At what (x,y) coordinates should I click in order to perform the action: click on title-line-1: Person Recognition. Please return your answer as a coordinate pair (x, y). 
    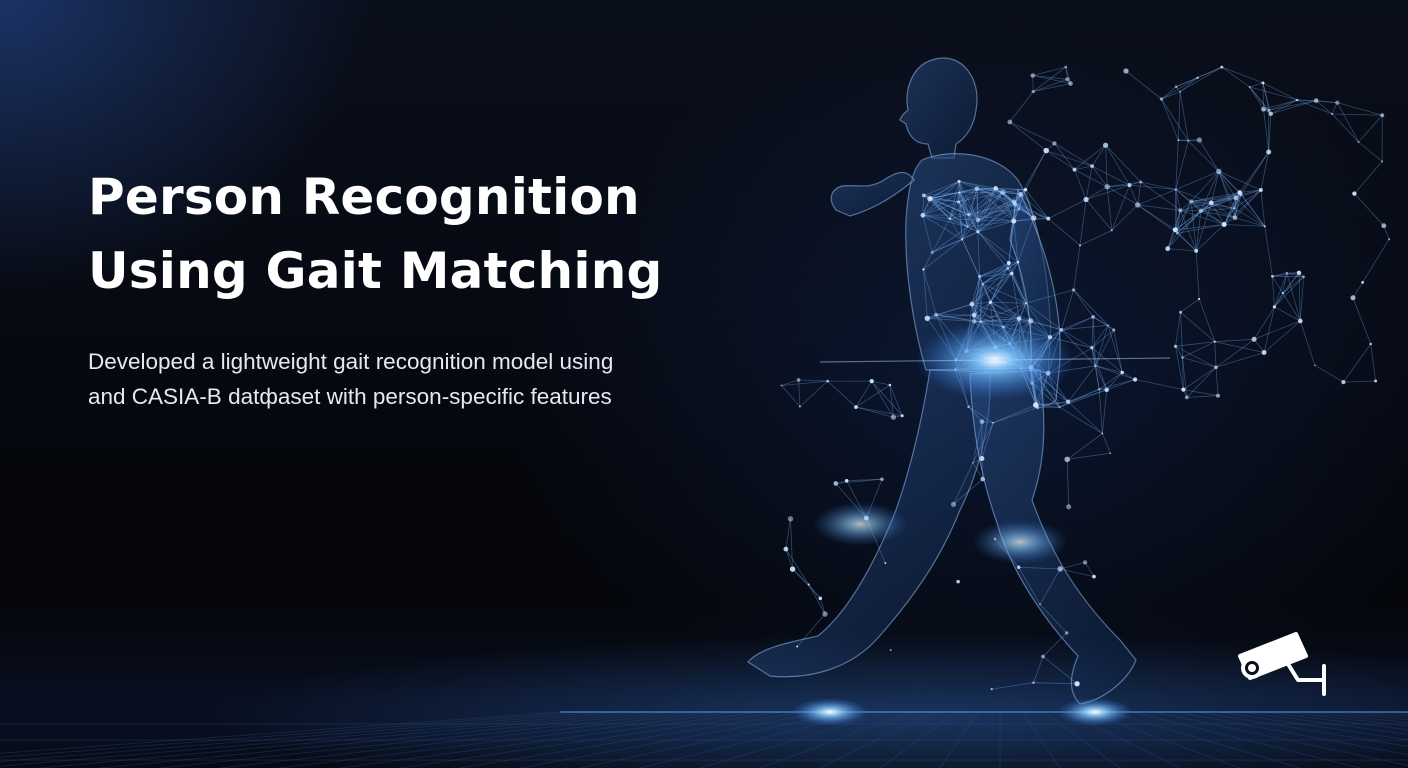
    Looking at the image, I should click on (364, 197).